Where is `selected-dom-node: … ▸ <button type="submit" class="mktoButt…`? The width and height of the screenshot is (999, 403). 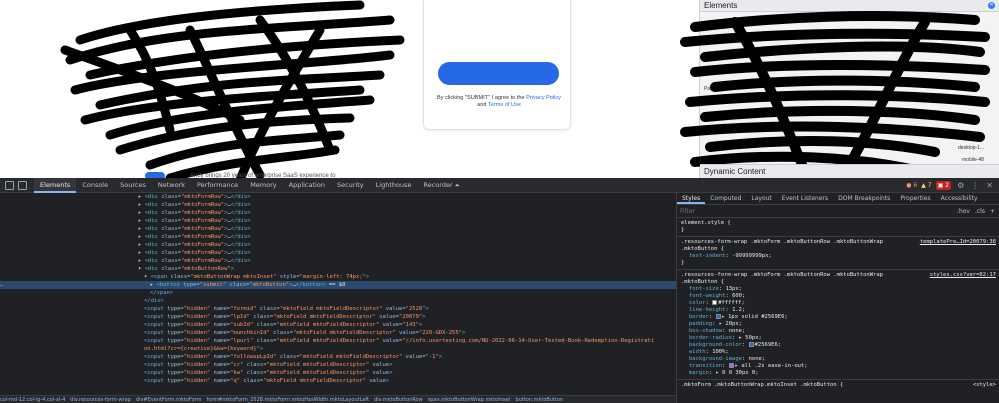
selected-dom-node: … ▸ <button type="submit" class="mktoButt… is located at coordinates (338, 285).